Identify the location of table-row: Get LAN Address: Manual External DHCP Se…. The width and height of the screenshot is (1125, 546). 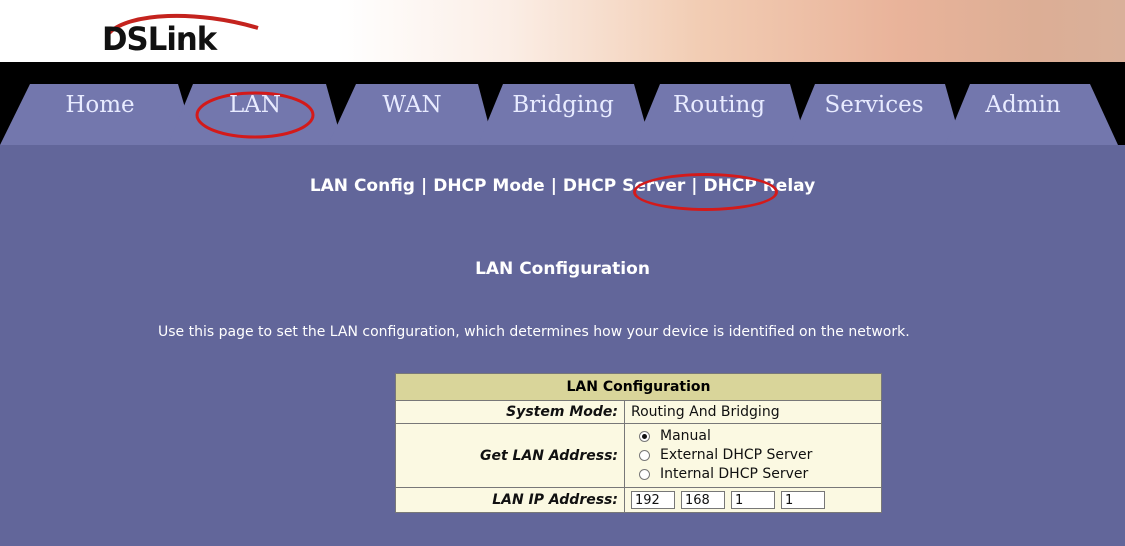
(638, 455).